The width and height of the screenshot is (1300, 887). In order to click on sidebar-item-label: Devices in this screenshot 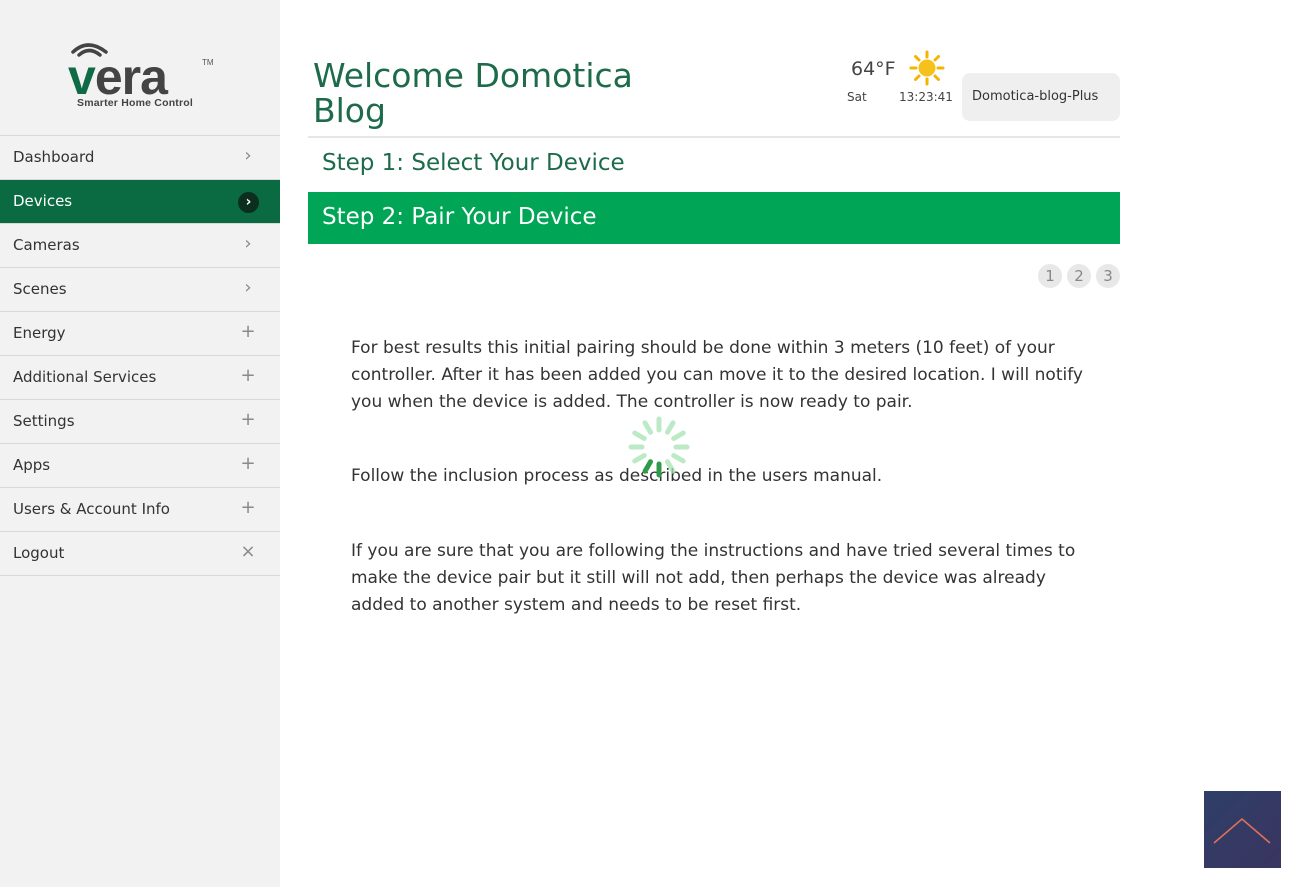, I will do `click(43, 201)`.